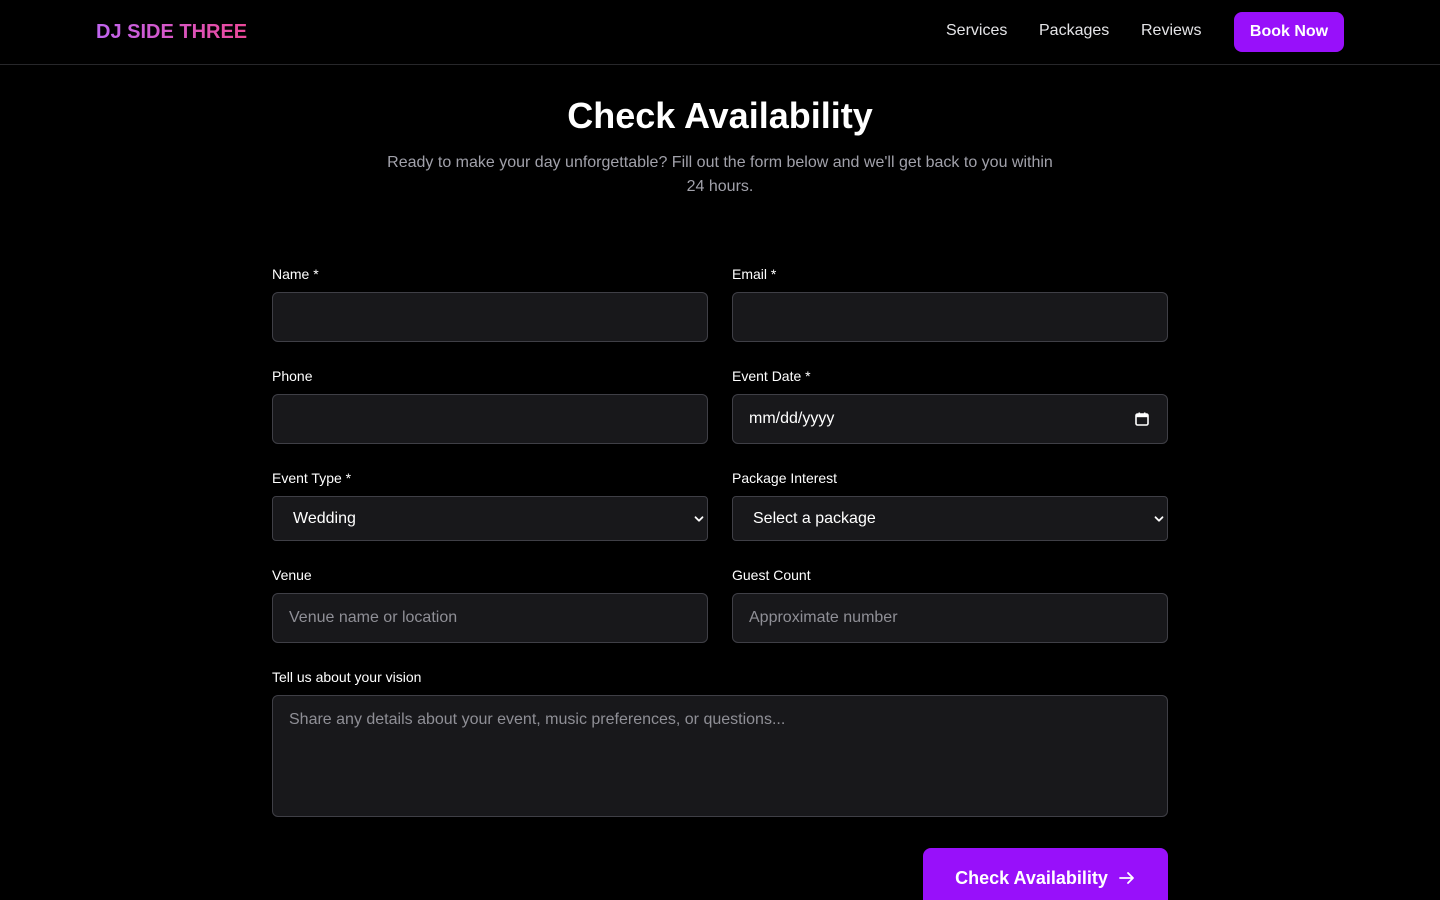 The height and width of the screenshot is (900, 1440). What do you see at coordinates (312, 478) in the screenshot?
I see `event-type-label: Event Type *` at bounding box center [312, 478].